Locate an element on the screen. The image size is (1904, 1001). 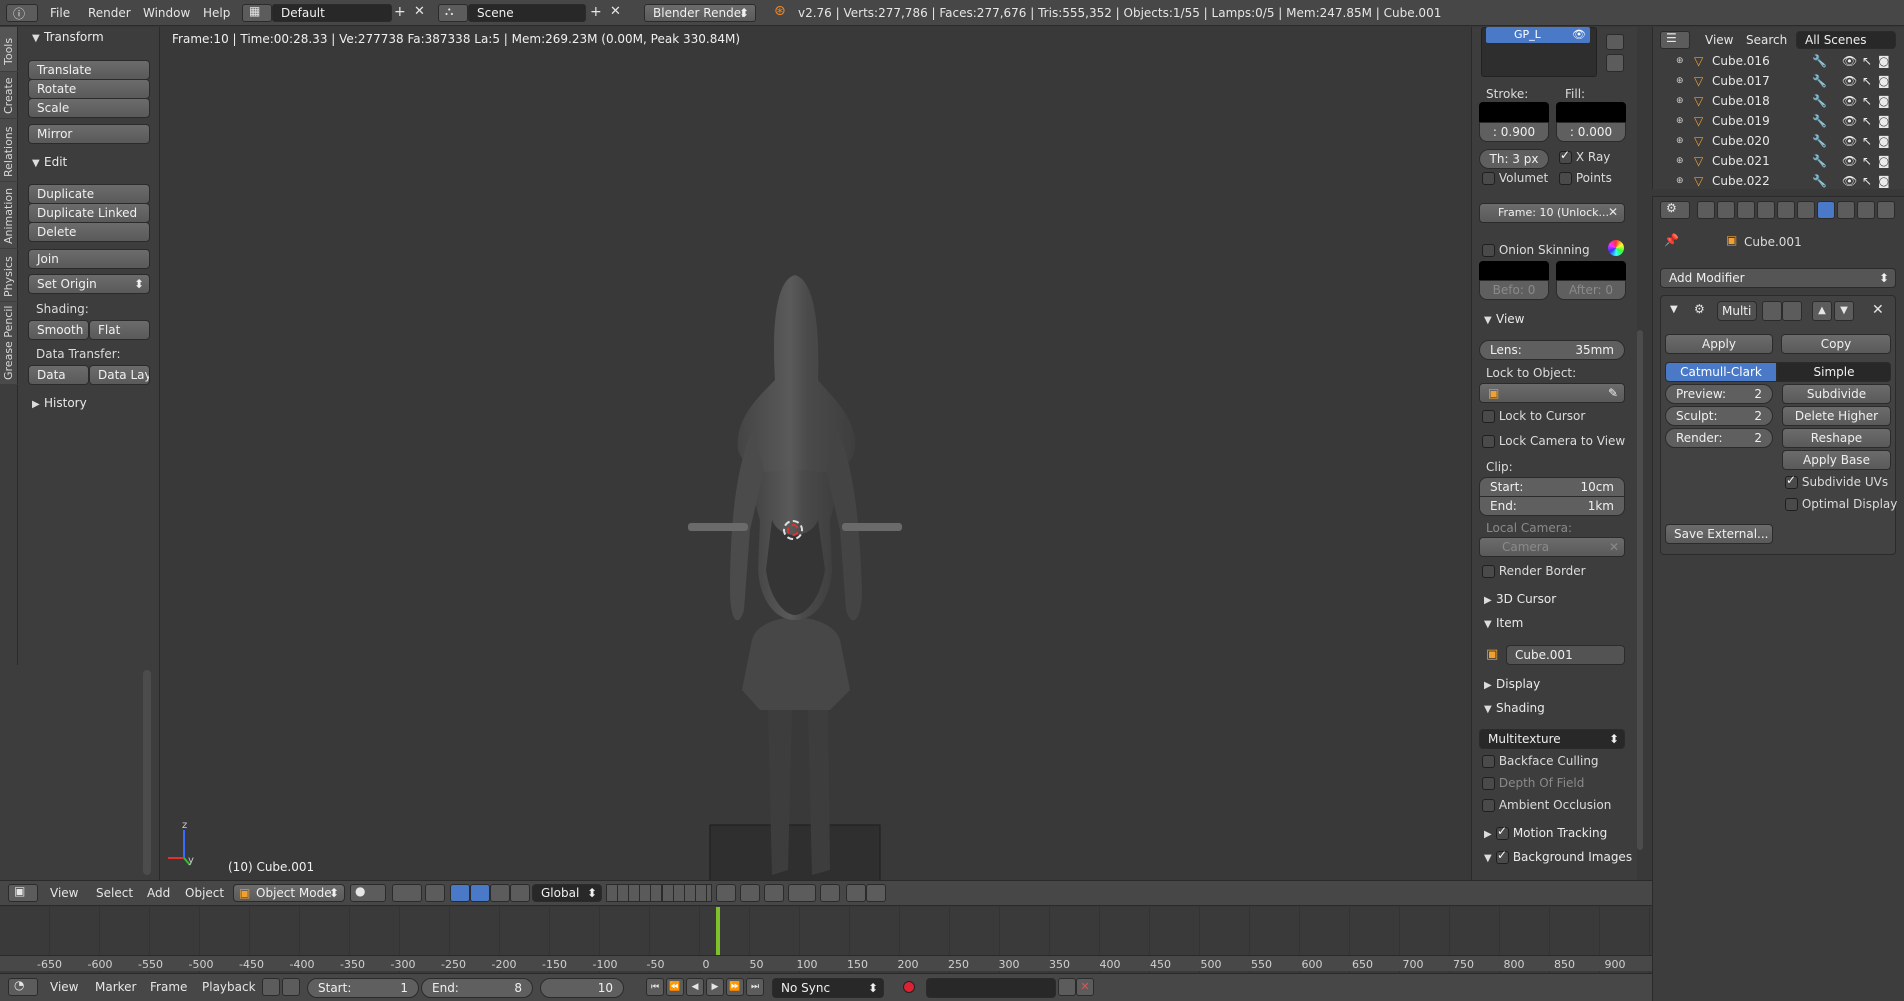
modifier-view-toggle-icon is located at coordinates (1792, 311).